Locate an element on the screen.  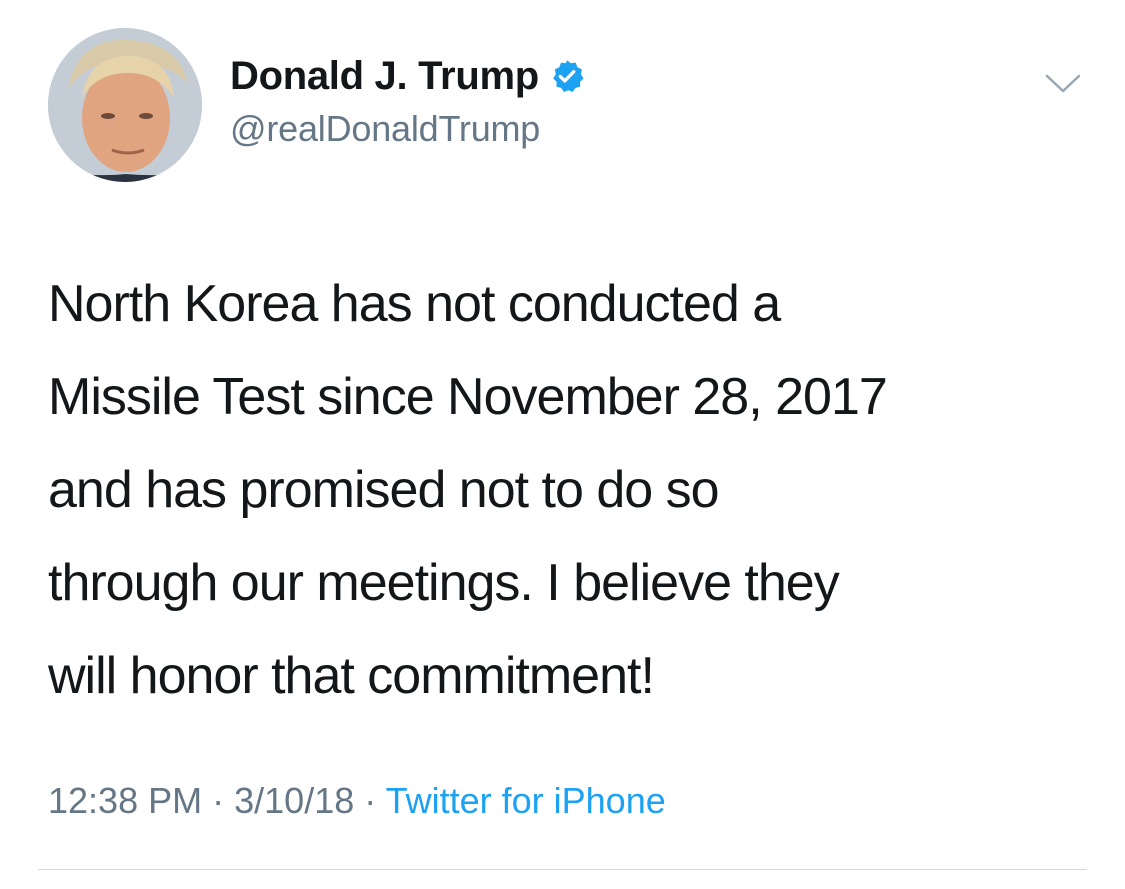
tweet-time: 12:38 PM is located at coordinates (125, 800).